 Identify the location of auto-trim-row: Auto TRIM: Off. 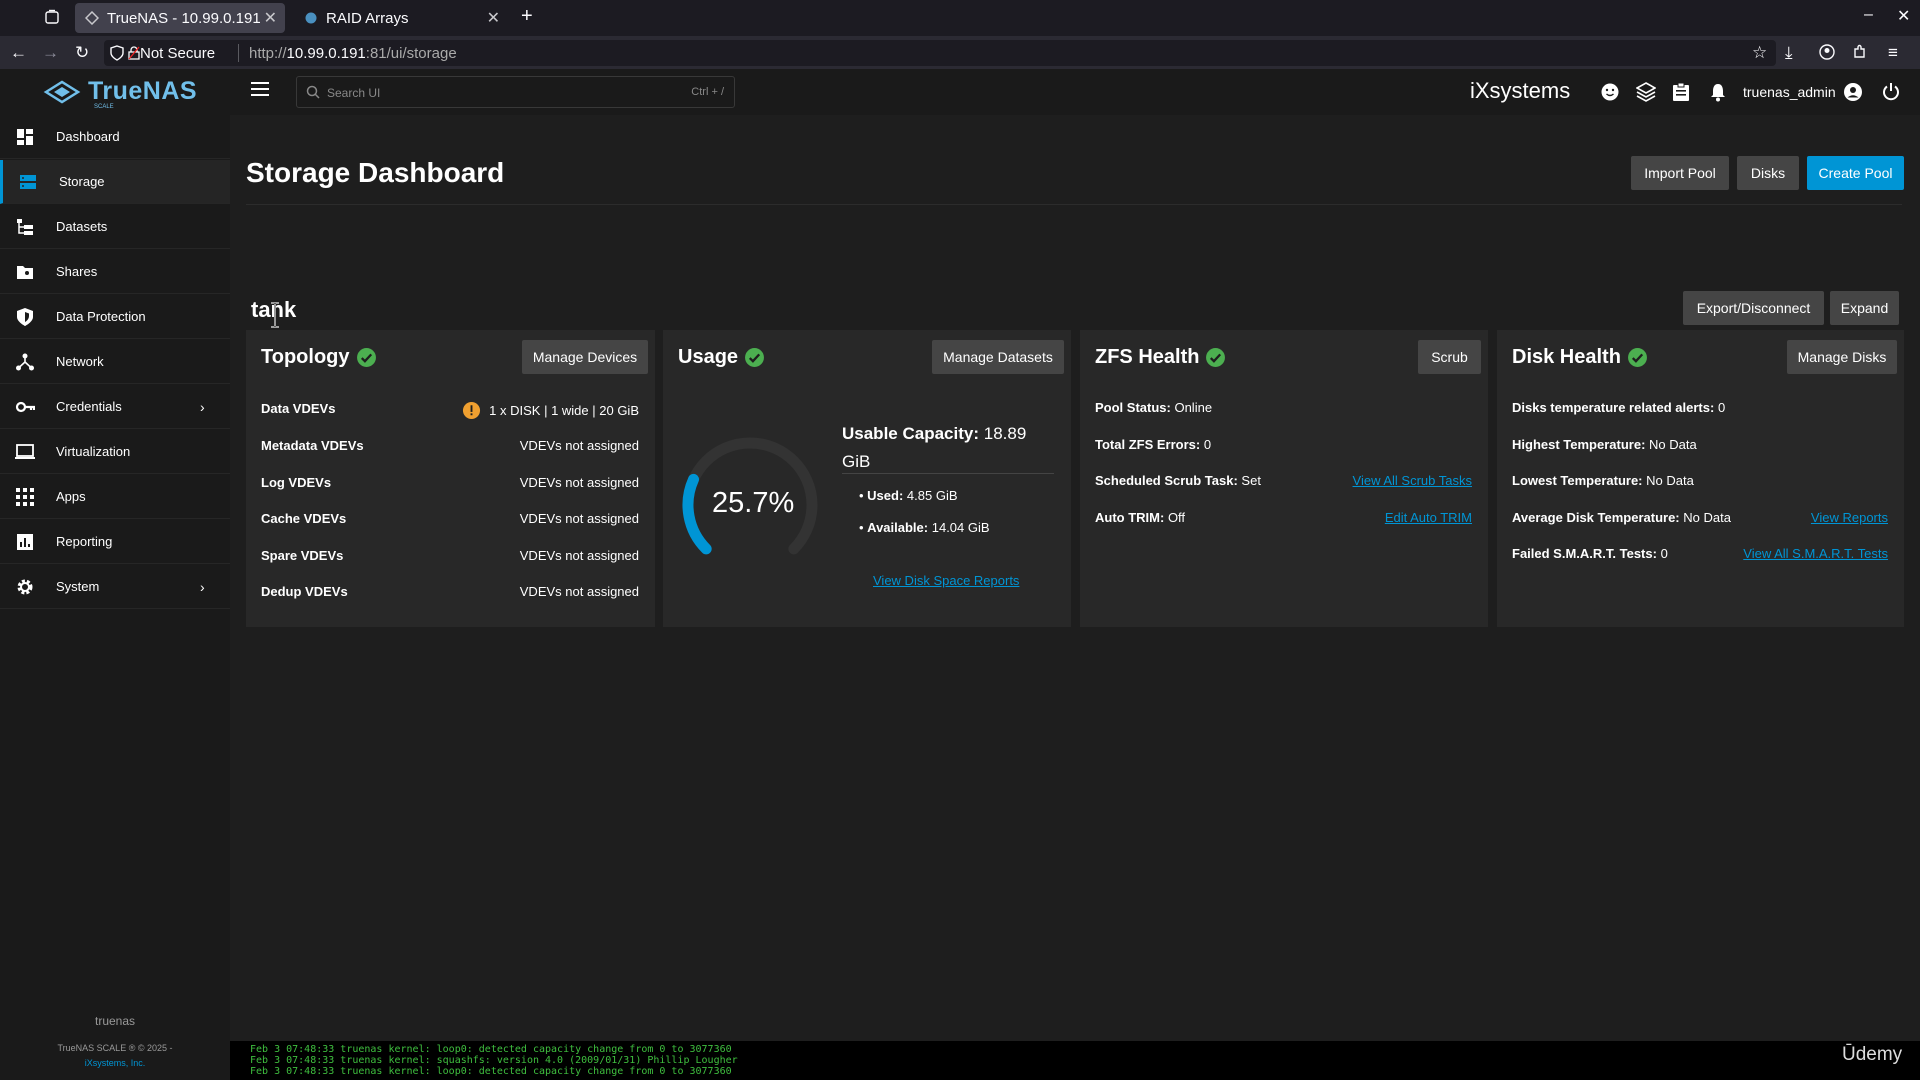
(1140, 517).